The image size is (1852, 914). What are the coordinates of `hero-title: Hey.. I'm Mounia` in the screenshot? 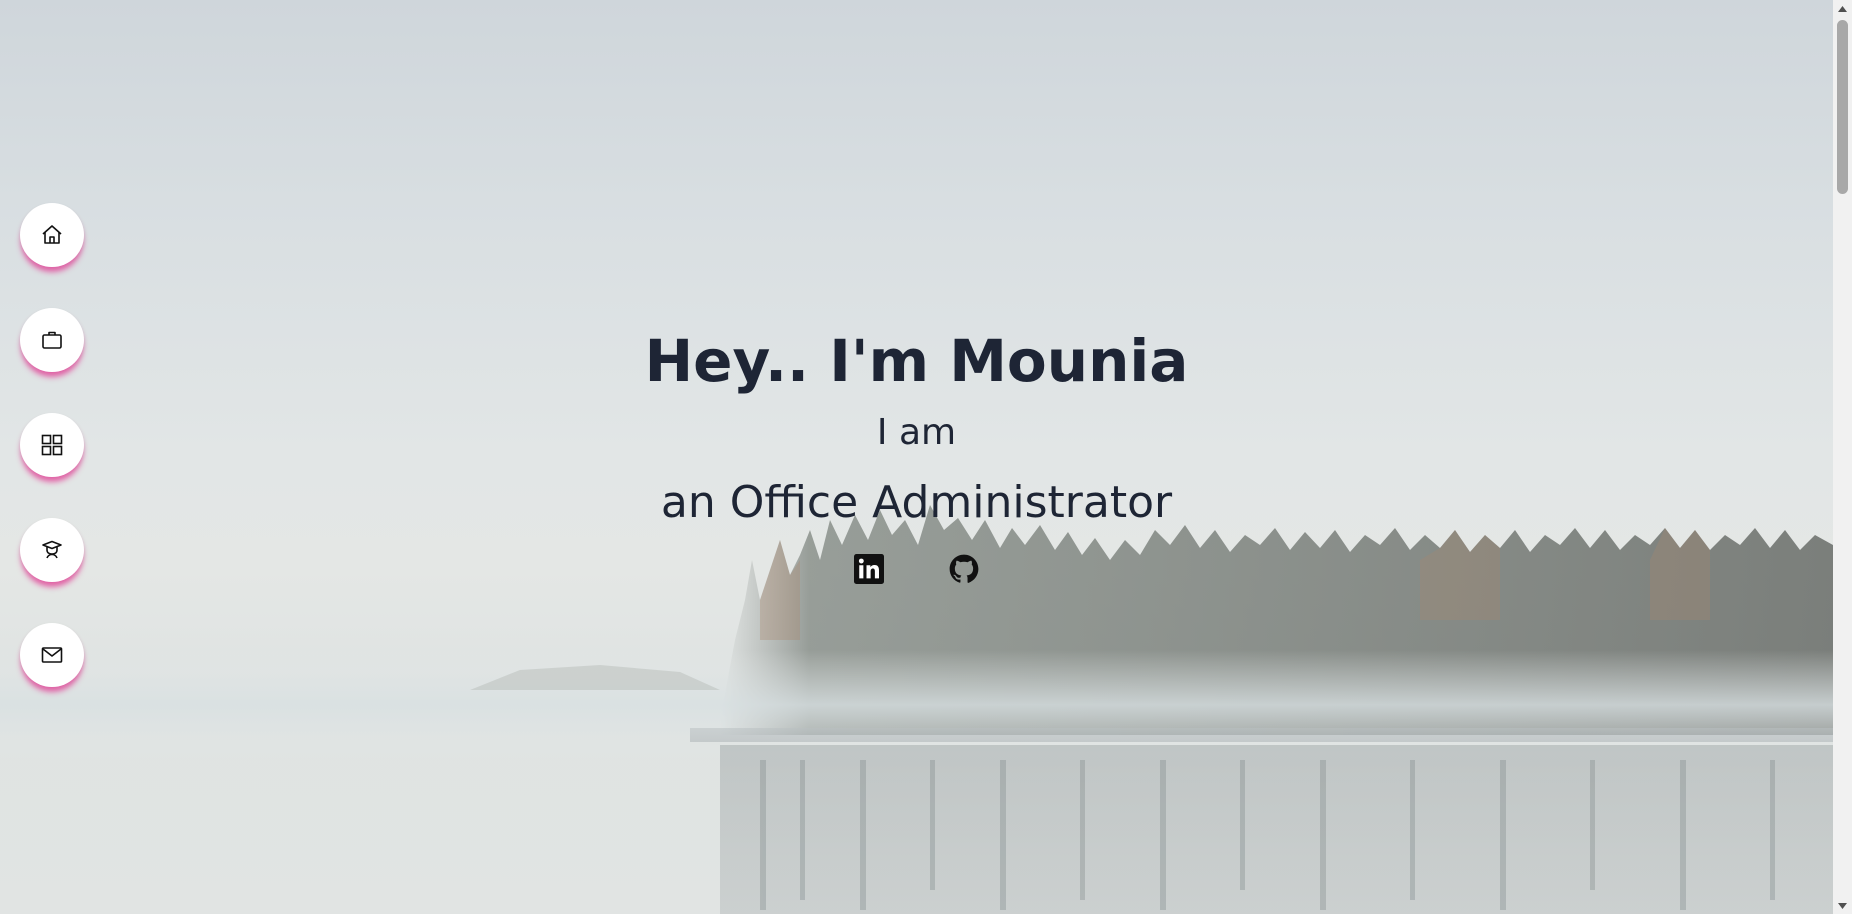 It's located at (916, 361).